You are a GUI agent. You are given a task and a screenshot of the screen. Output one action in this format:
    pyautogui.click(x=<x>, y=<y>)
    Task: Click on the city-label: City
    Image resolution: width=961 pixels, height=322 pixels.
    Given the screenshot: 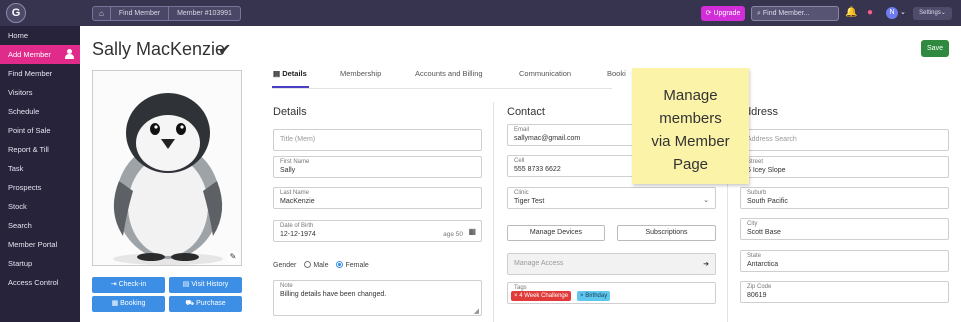 What is the action you would take?
    pyautogui.click(x=752, y=224)
    